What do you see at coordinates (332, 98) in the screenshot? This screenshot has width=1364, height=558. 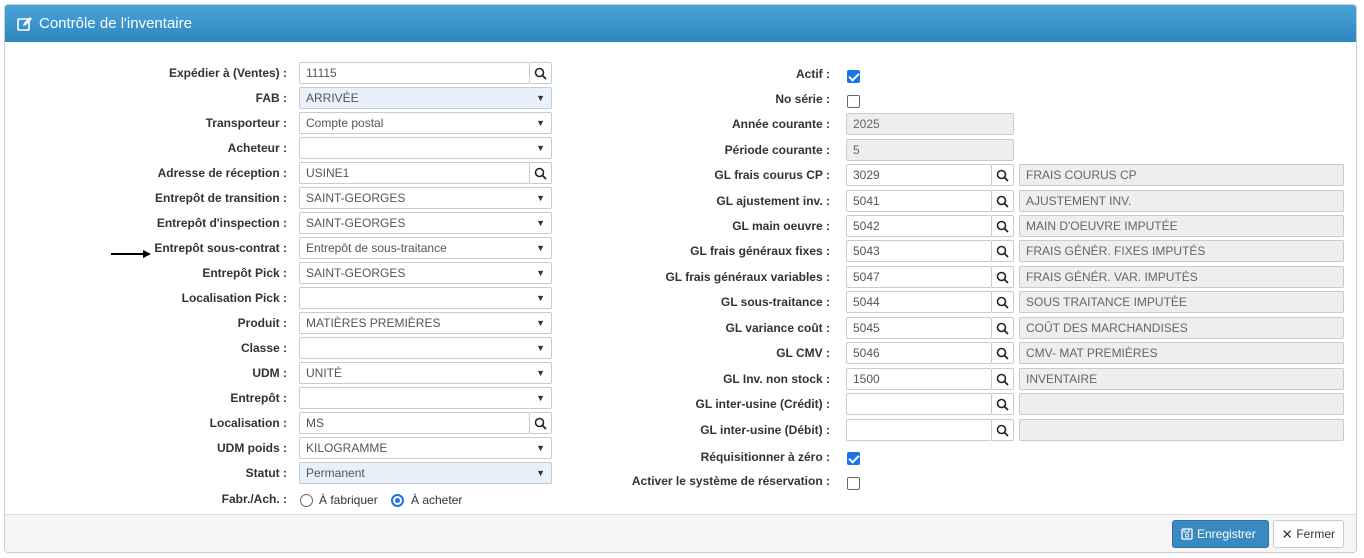 I see `fab-value: ARRIVÉE` at bounding box center [332, 98].